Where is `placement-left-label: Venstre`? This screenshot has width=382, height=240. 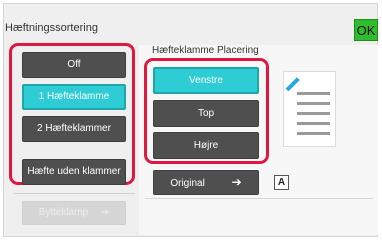
placement-left-label: Venstre is located at coordinates (206, 80).